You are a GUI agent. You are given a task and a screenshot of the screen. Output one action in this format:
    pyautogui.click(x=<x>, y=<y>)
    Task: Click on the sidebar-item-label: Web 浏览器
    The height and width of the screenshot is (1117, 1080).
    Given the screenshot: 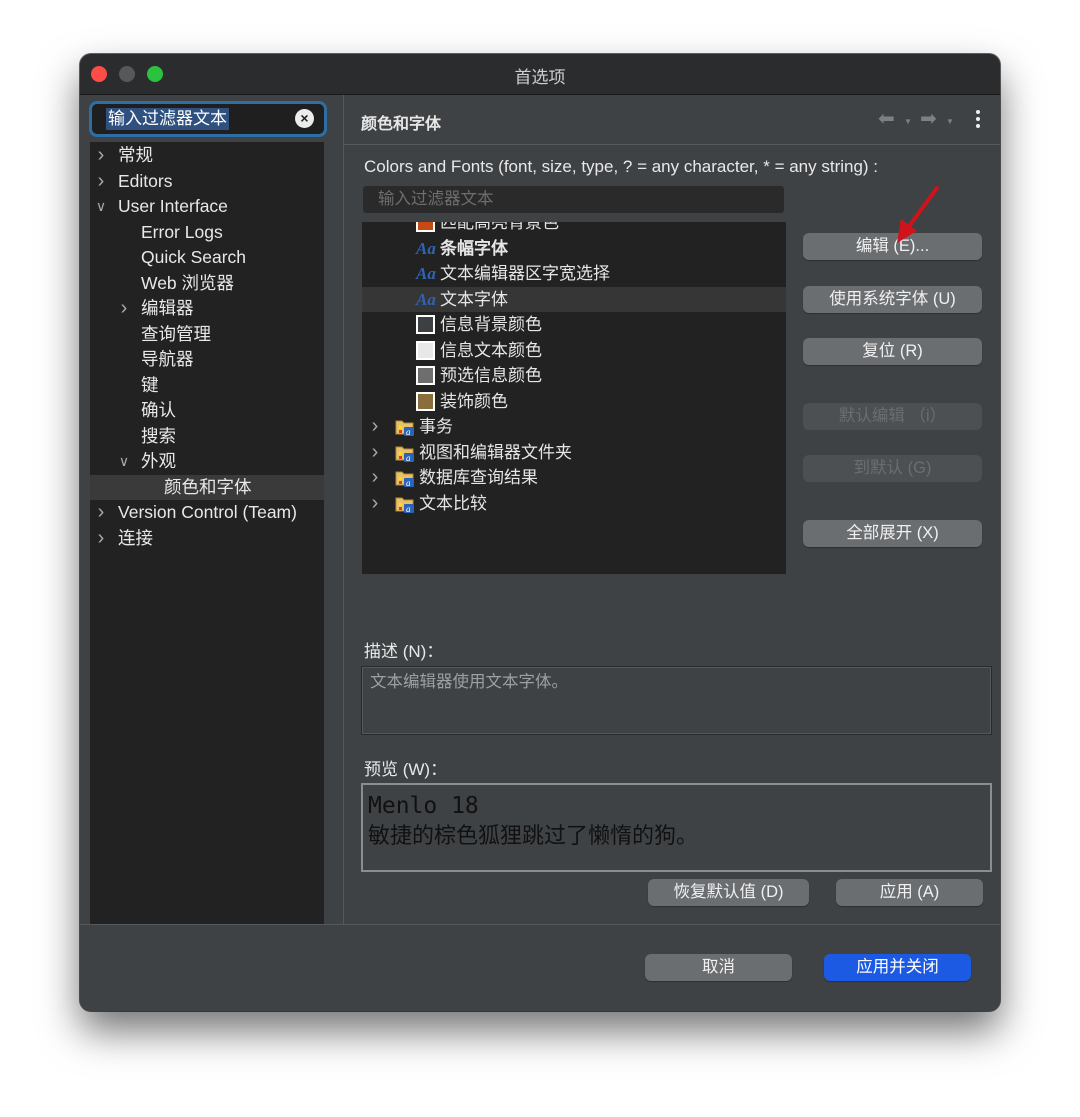 What is the action you would take?
    pyautogui.click(x=188, y=282)
    